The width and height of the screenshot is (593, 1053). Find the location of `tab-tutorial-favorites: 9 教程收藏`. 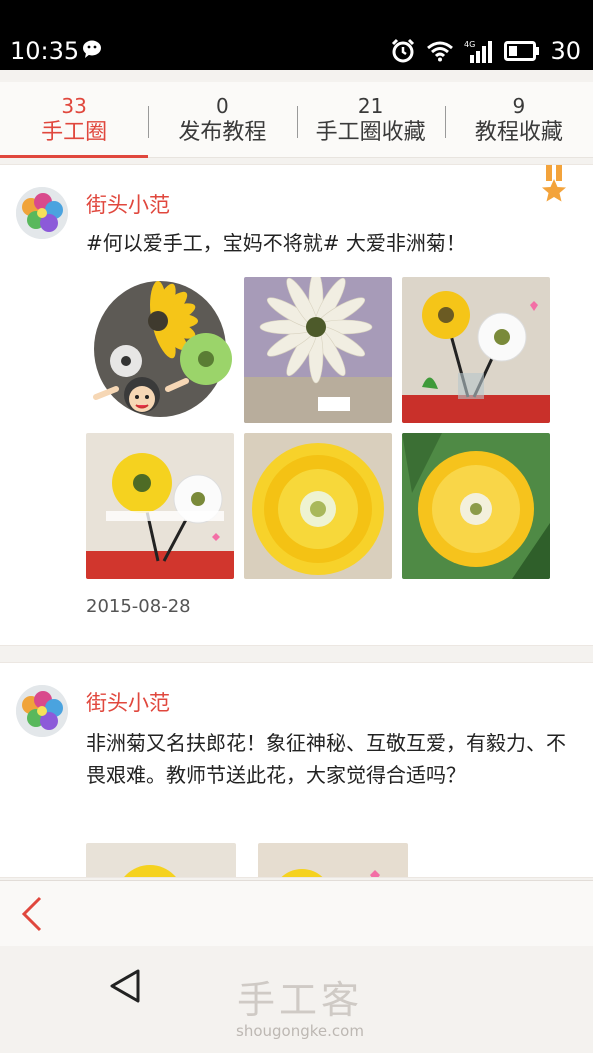

tab-tutorial-favorites: 9 教程收藏 is located at coordinates (518, 119).